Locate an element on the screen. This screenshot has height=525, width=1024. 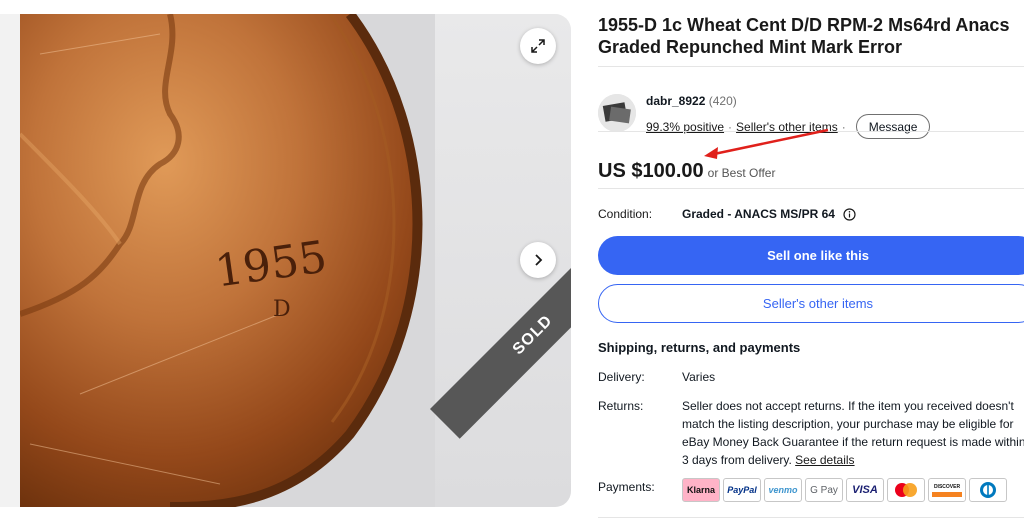
see-details-link: See details is located at coordinates (824, 460).